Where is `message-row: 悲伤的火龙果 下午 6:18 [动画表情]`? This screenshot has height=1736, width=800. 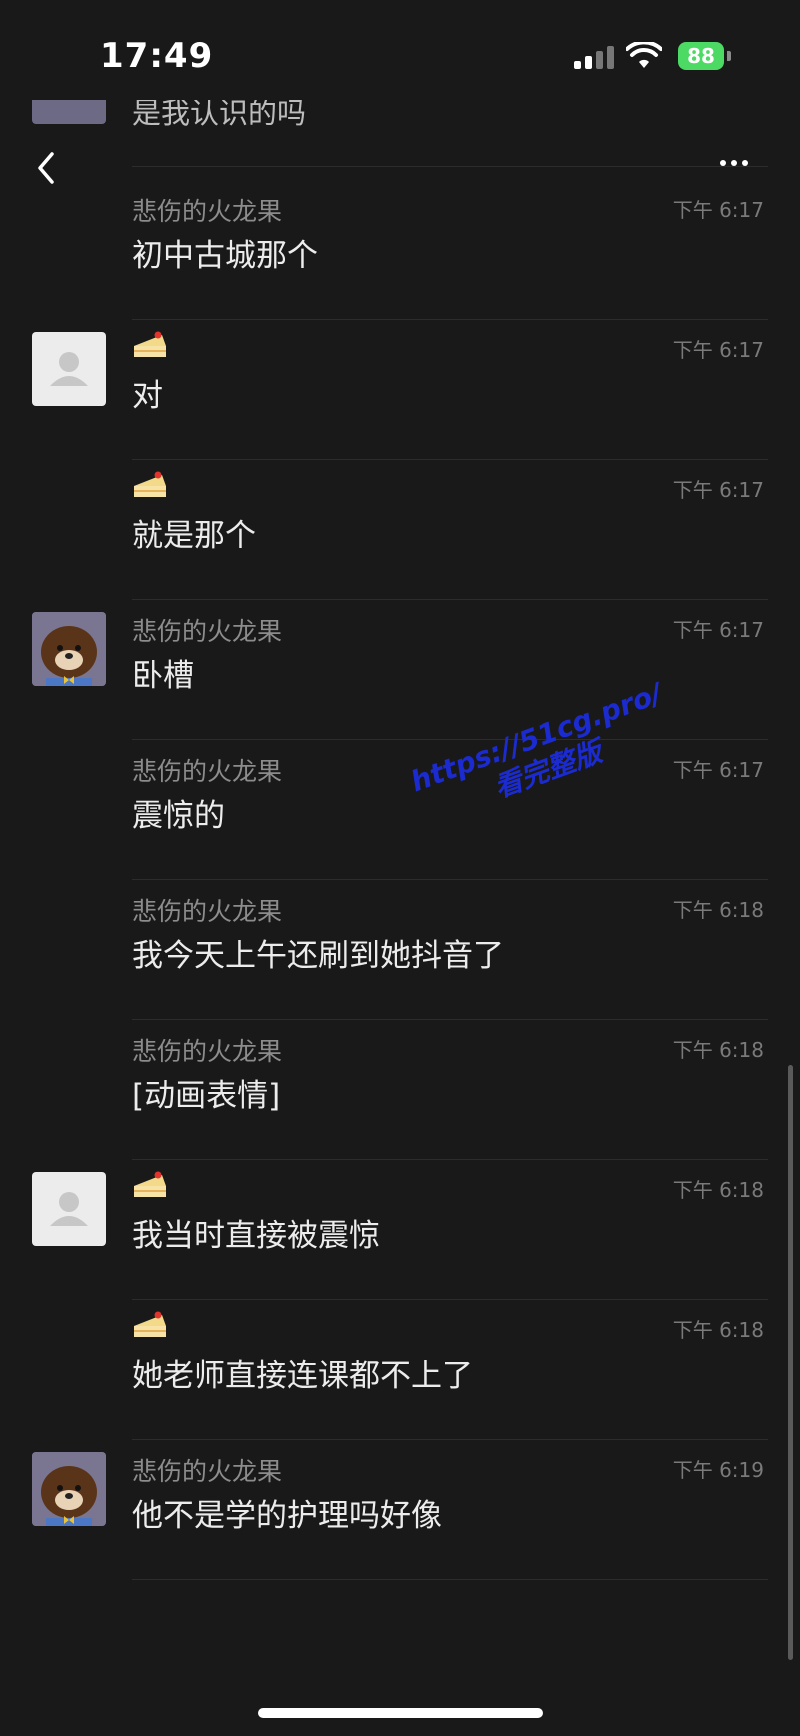 message-row: 悲伤的火龙果 下午 6:18 [动画表情] is located at coordinates (400, 1090).